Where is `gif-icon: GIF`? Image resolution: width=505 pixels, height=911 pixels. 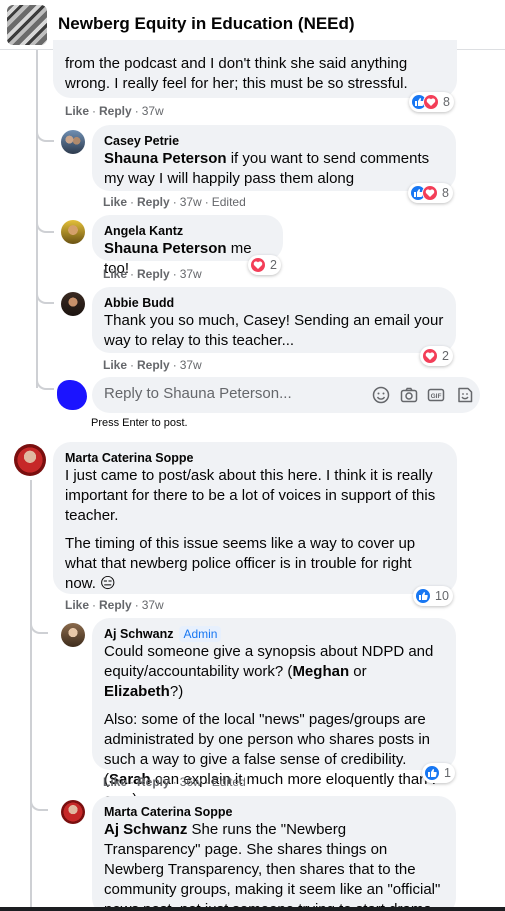
gif-icon: GIF is located at coordinates (436, 395).